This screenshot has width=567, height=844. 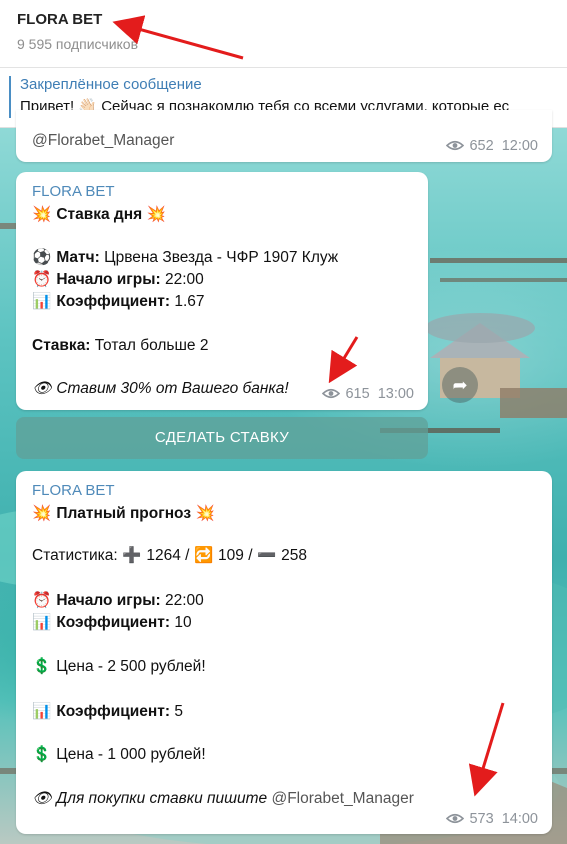 What do you see at coordinates (164, 798) in the screenshot?
I see `note-text: Для покупки ставки пишите` at bounding box center [164, 798].